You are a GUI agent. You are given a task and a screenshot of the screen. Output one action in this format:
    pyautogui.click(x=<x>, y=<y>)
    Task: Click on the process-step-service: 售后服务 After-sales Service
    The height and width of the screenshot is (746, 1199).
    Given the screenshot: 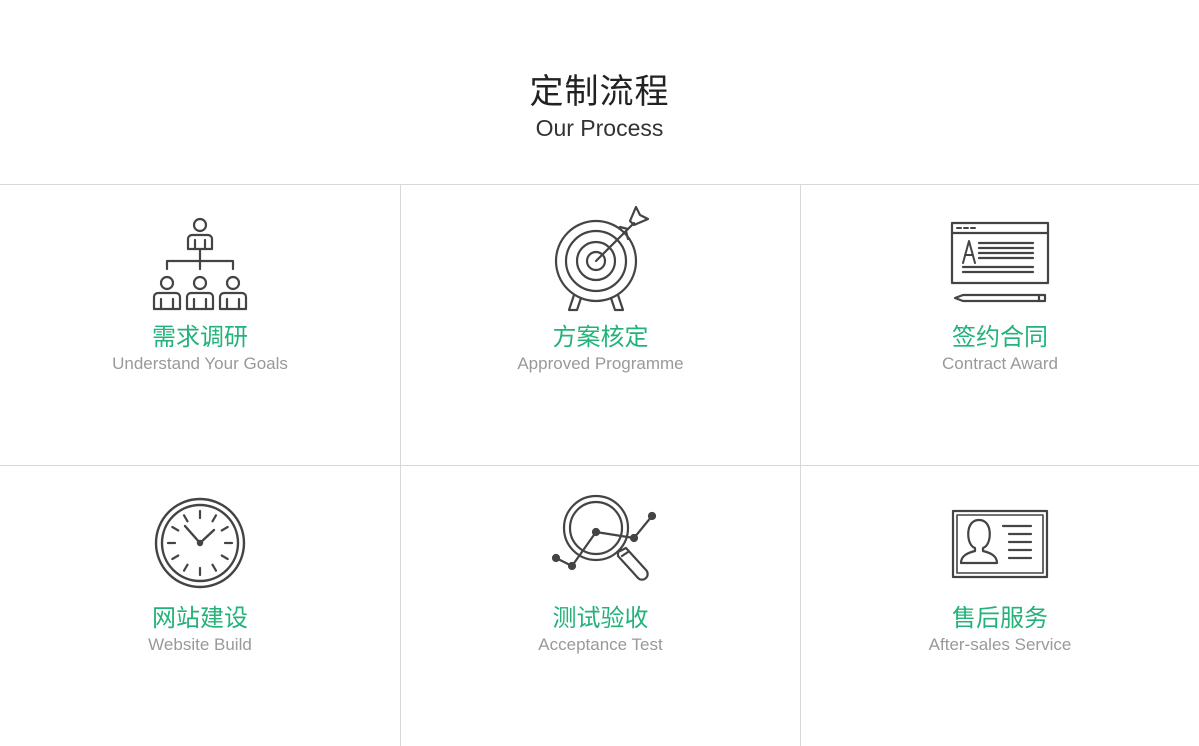 What is the action you would take?
    pyautogui.click(x=999, y=606)
    